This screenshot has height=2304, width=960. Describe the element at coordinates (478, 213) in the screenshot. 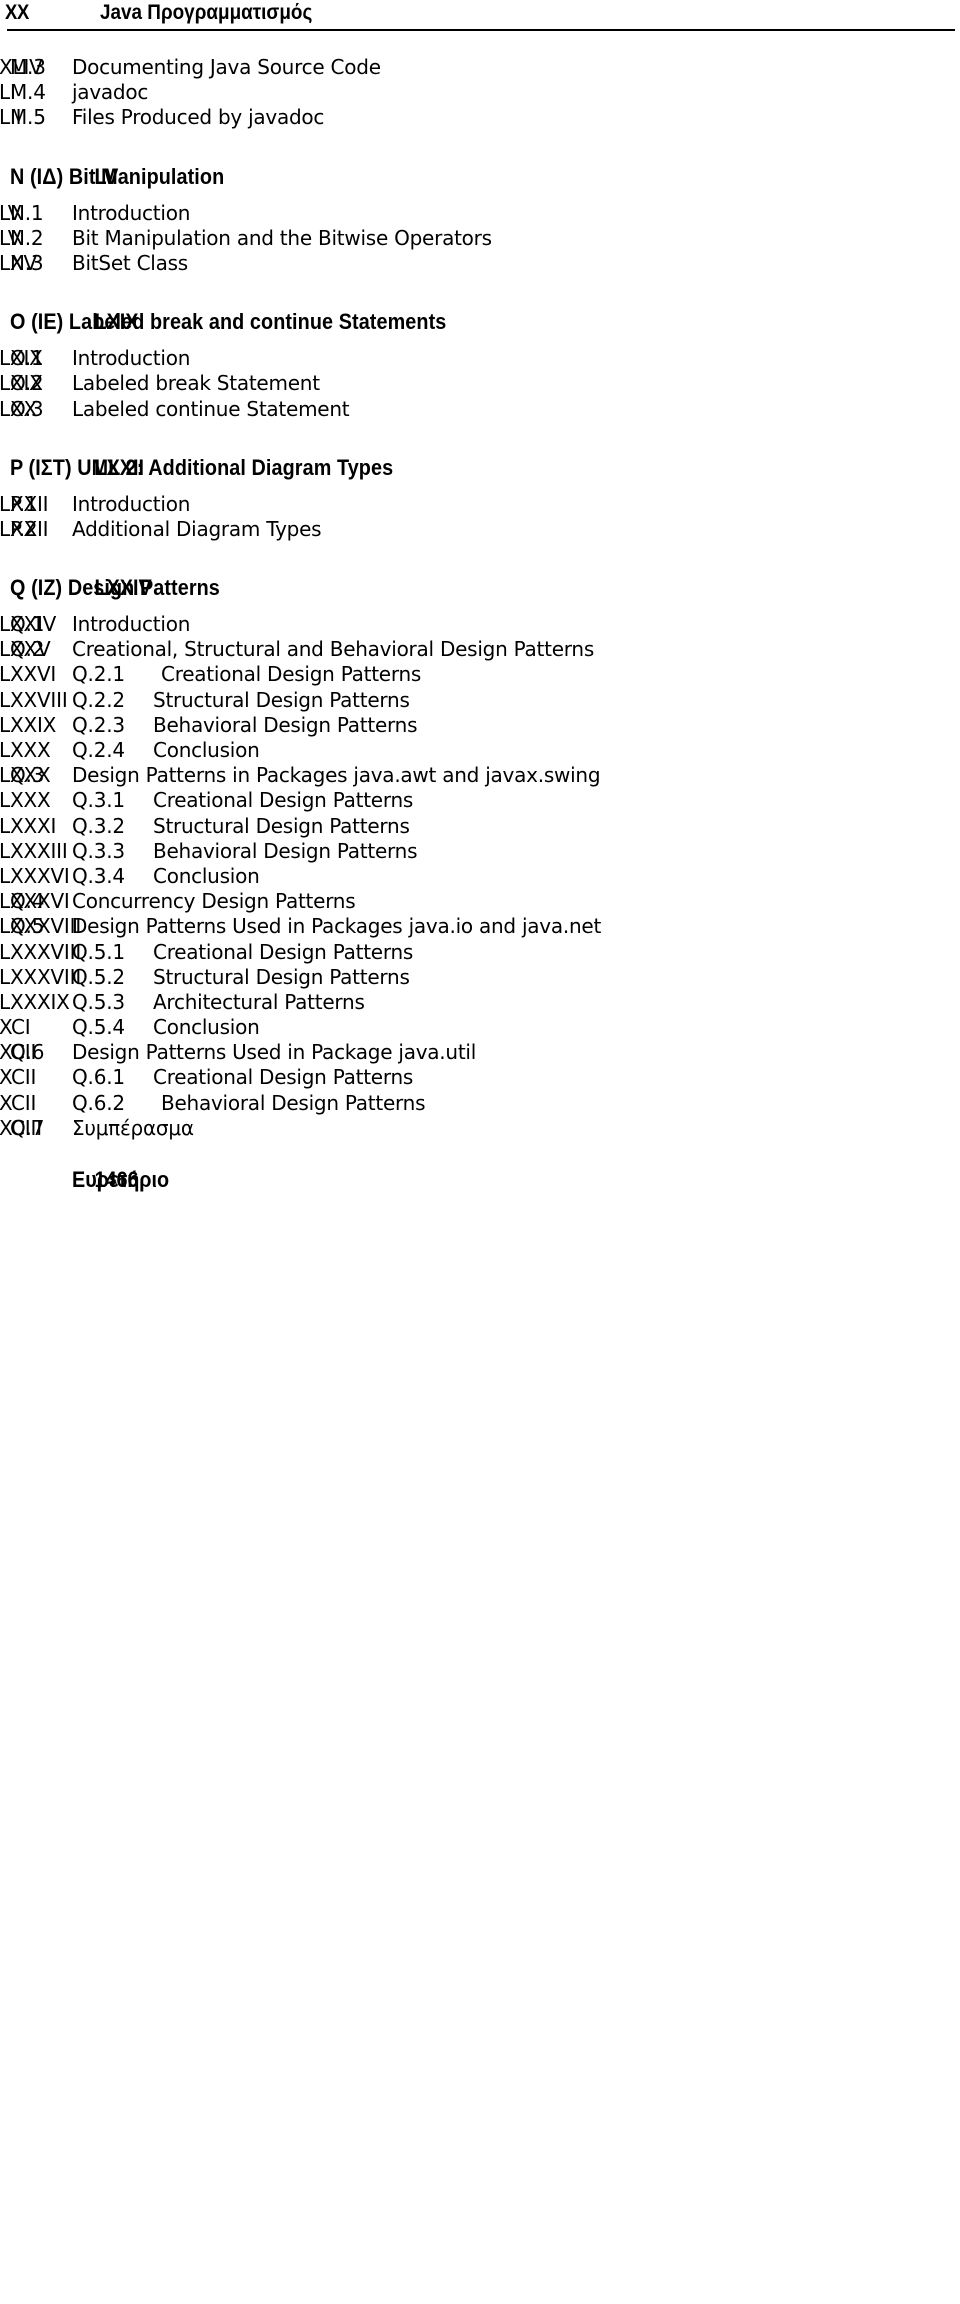

I see `toc-entry-row: N.1 Introduction LV` at that location.